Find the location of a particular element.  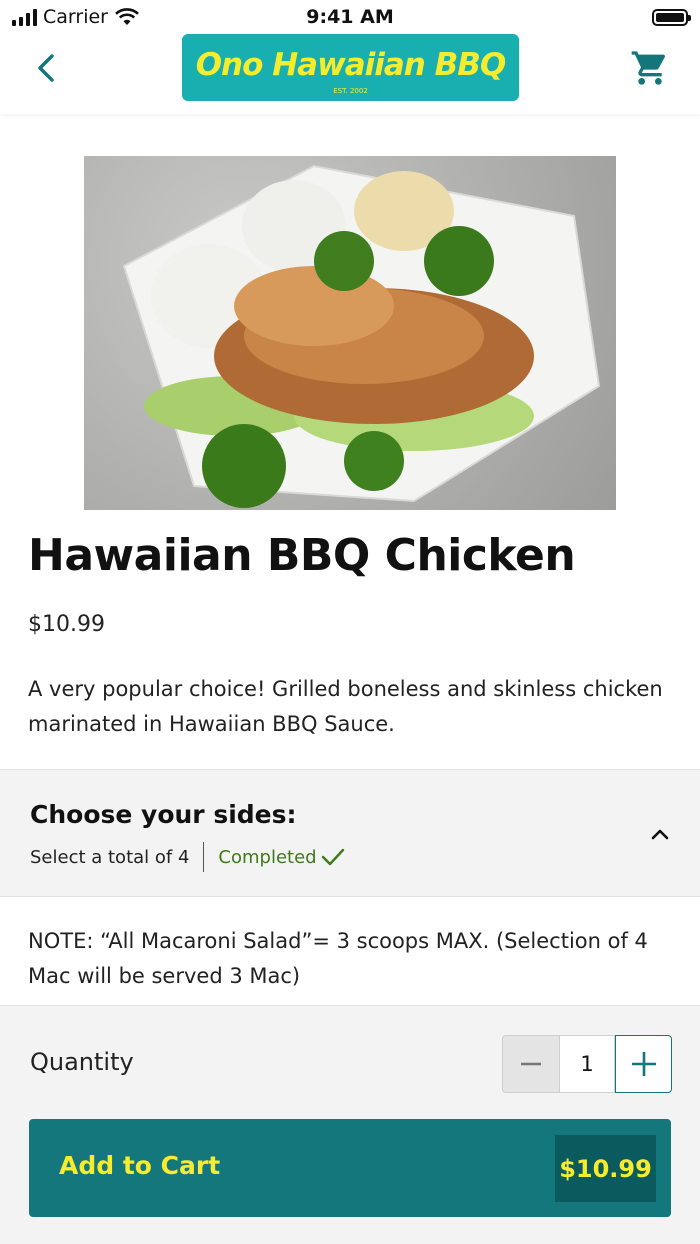

chevron-left-icon is located at coordinates (46, 68).